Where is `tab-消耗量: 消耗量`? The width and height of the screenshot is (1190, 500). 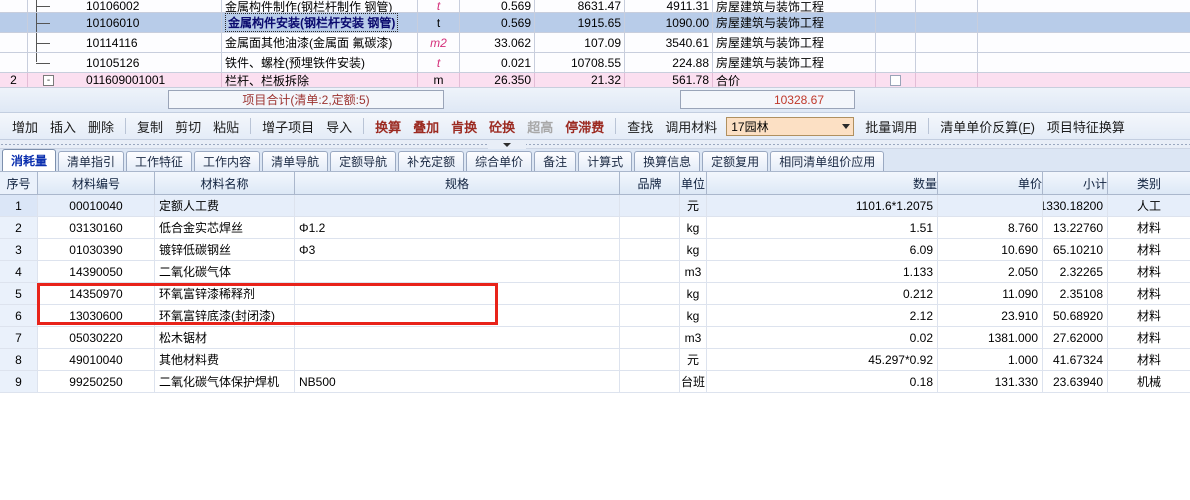
tab-消耗量: 消耗量 is located at coordinates (29, 160).